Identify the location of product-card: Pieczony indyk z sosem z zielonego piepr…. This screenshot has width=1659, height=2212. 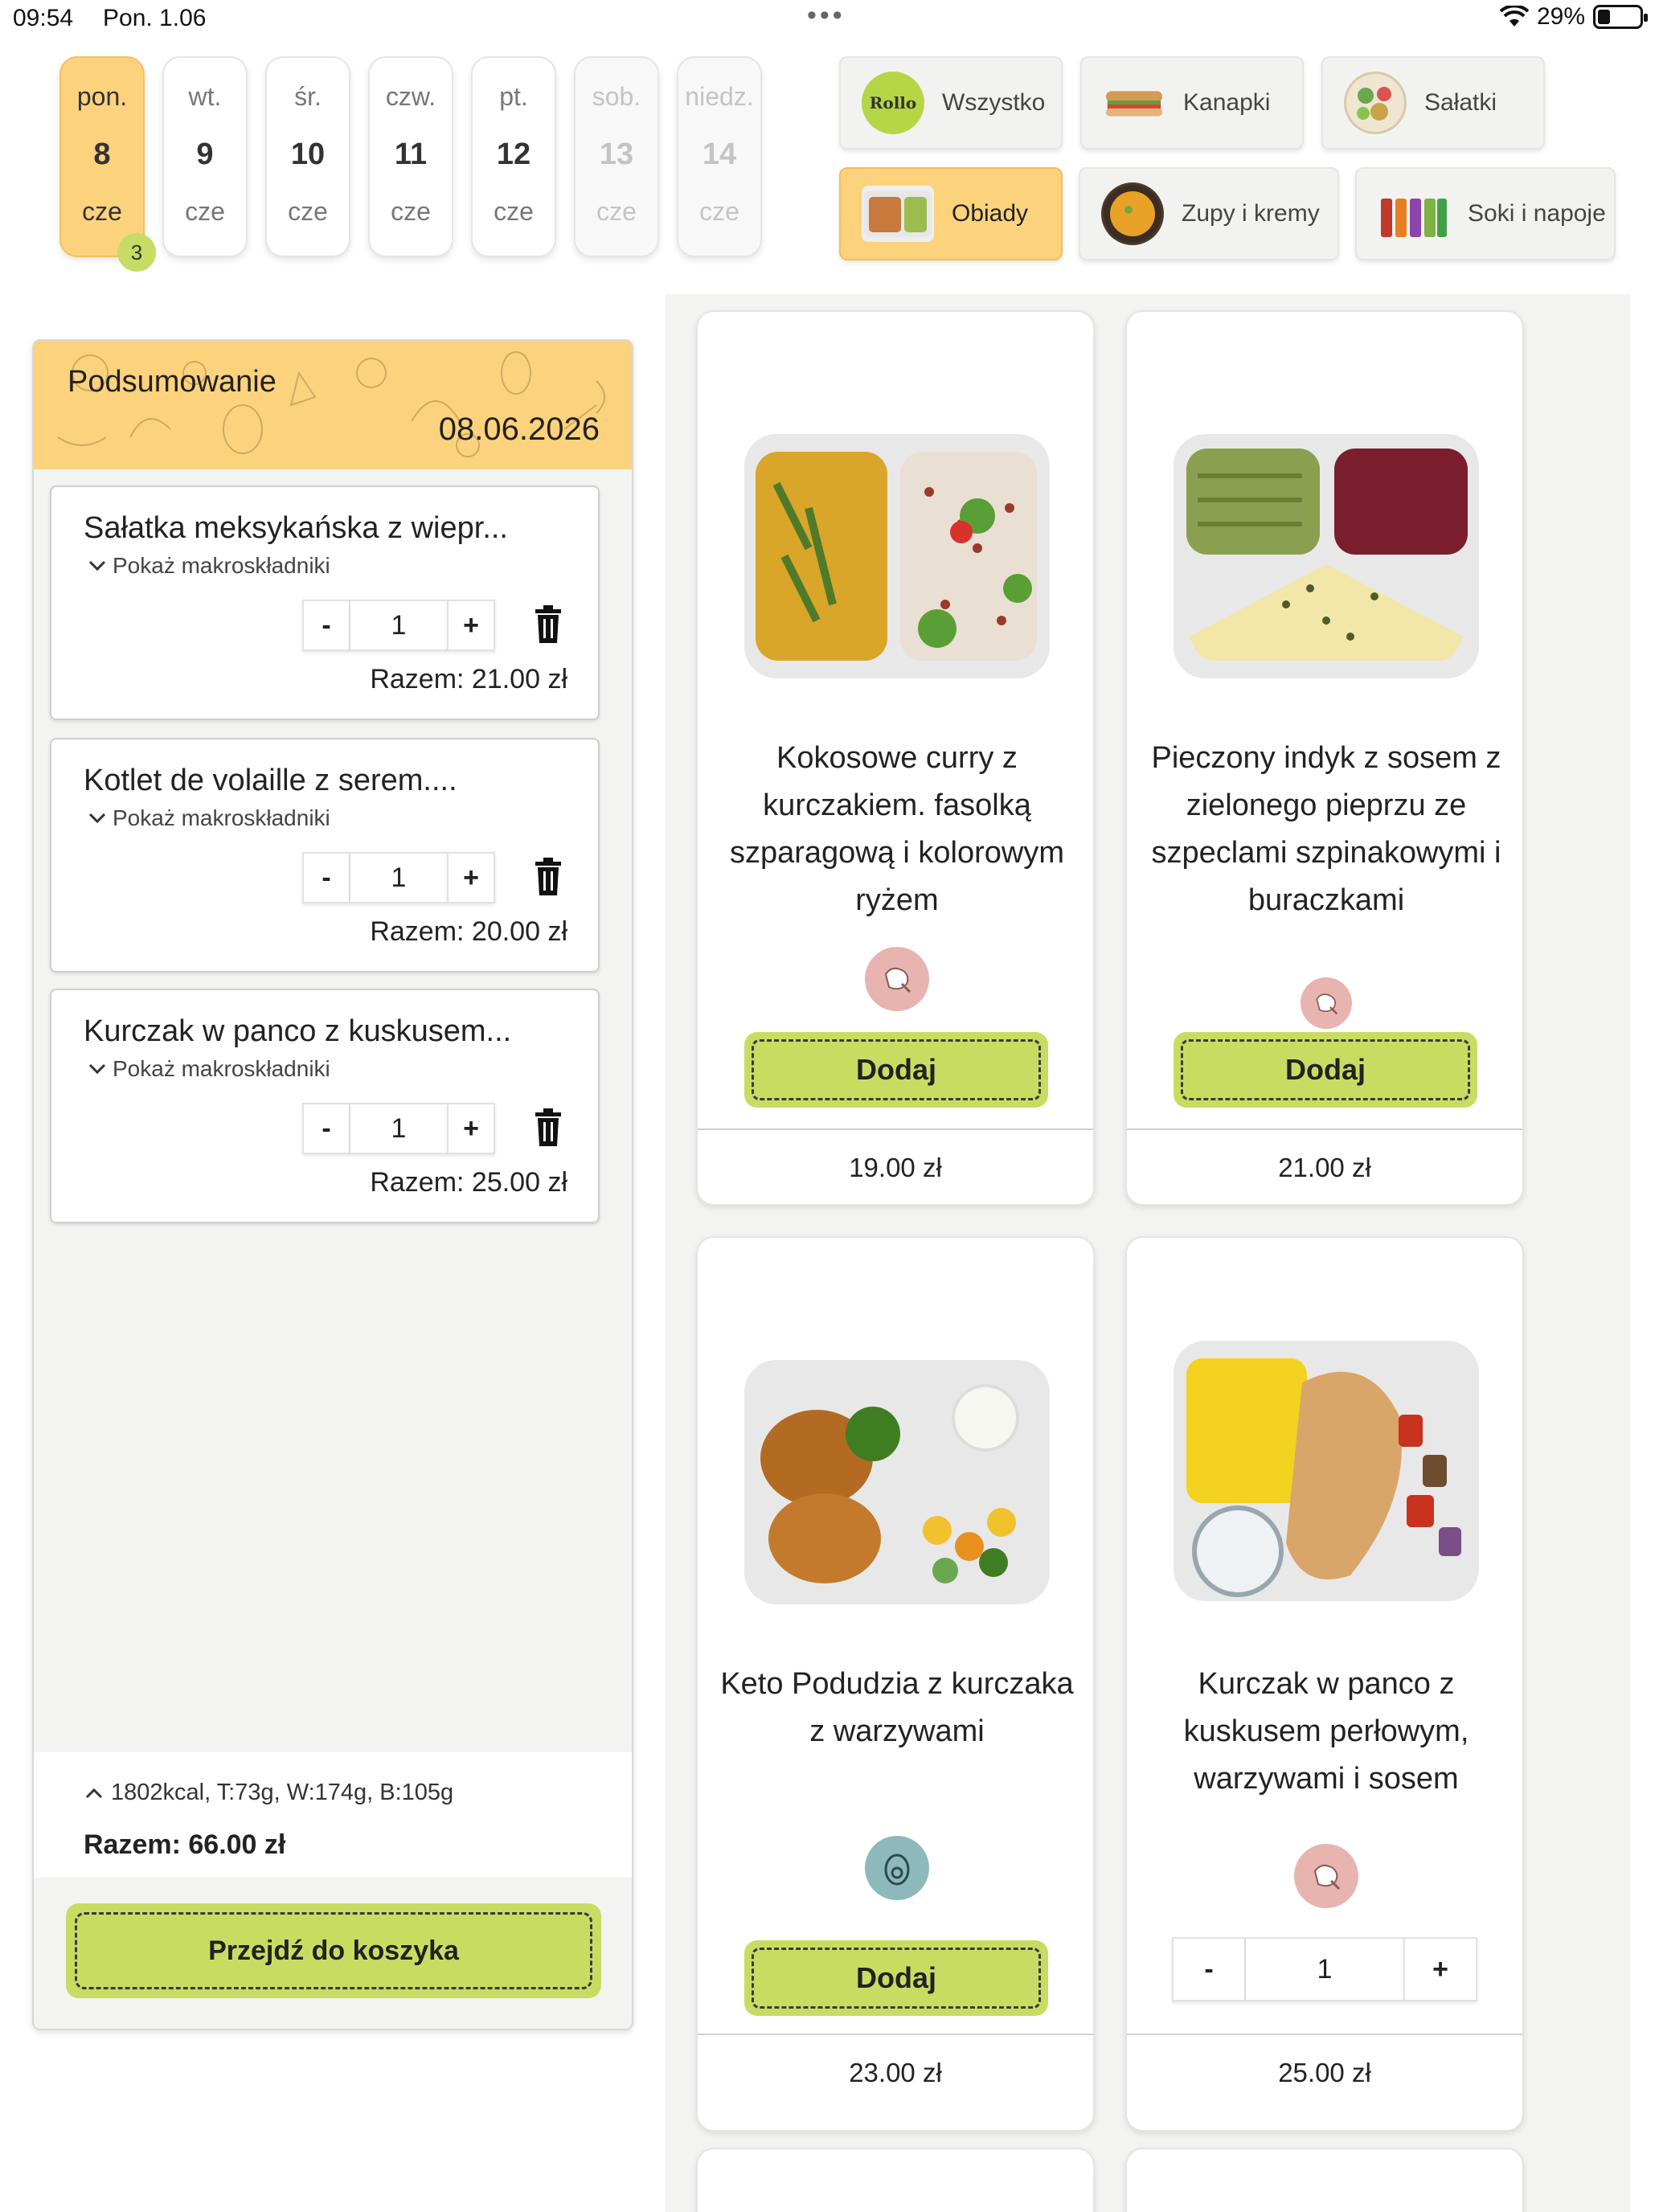
(1324, 758).